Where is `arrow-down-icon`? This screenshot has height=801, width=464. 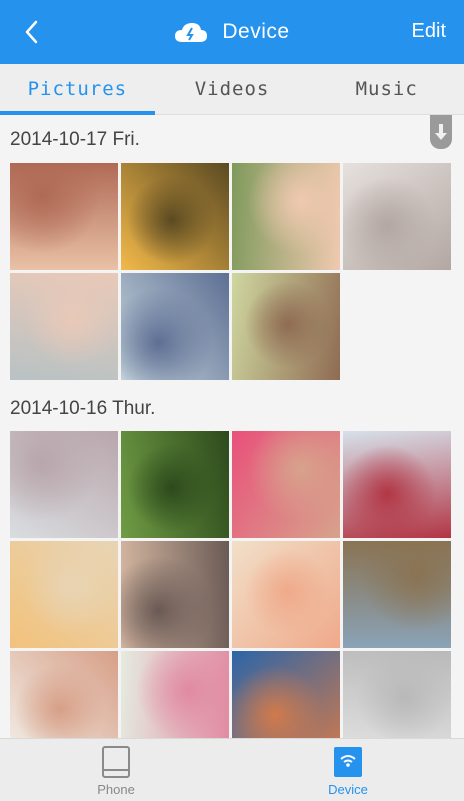 arrow-down-icon is located at coordinates (441, 132).